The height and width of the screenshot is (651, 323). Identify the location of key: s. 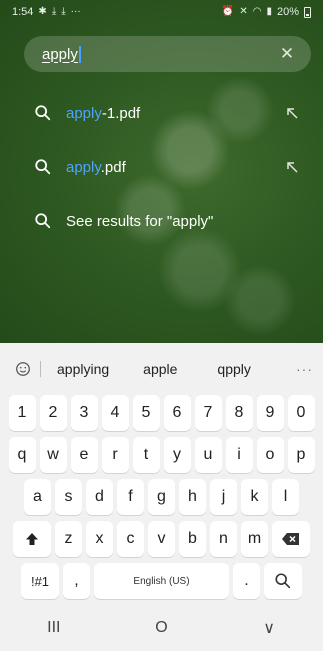
(68, 497).